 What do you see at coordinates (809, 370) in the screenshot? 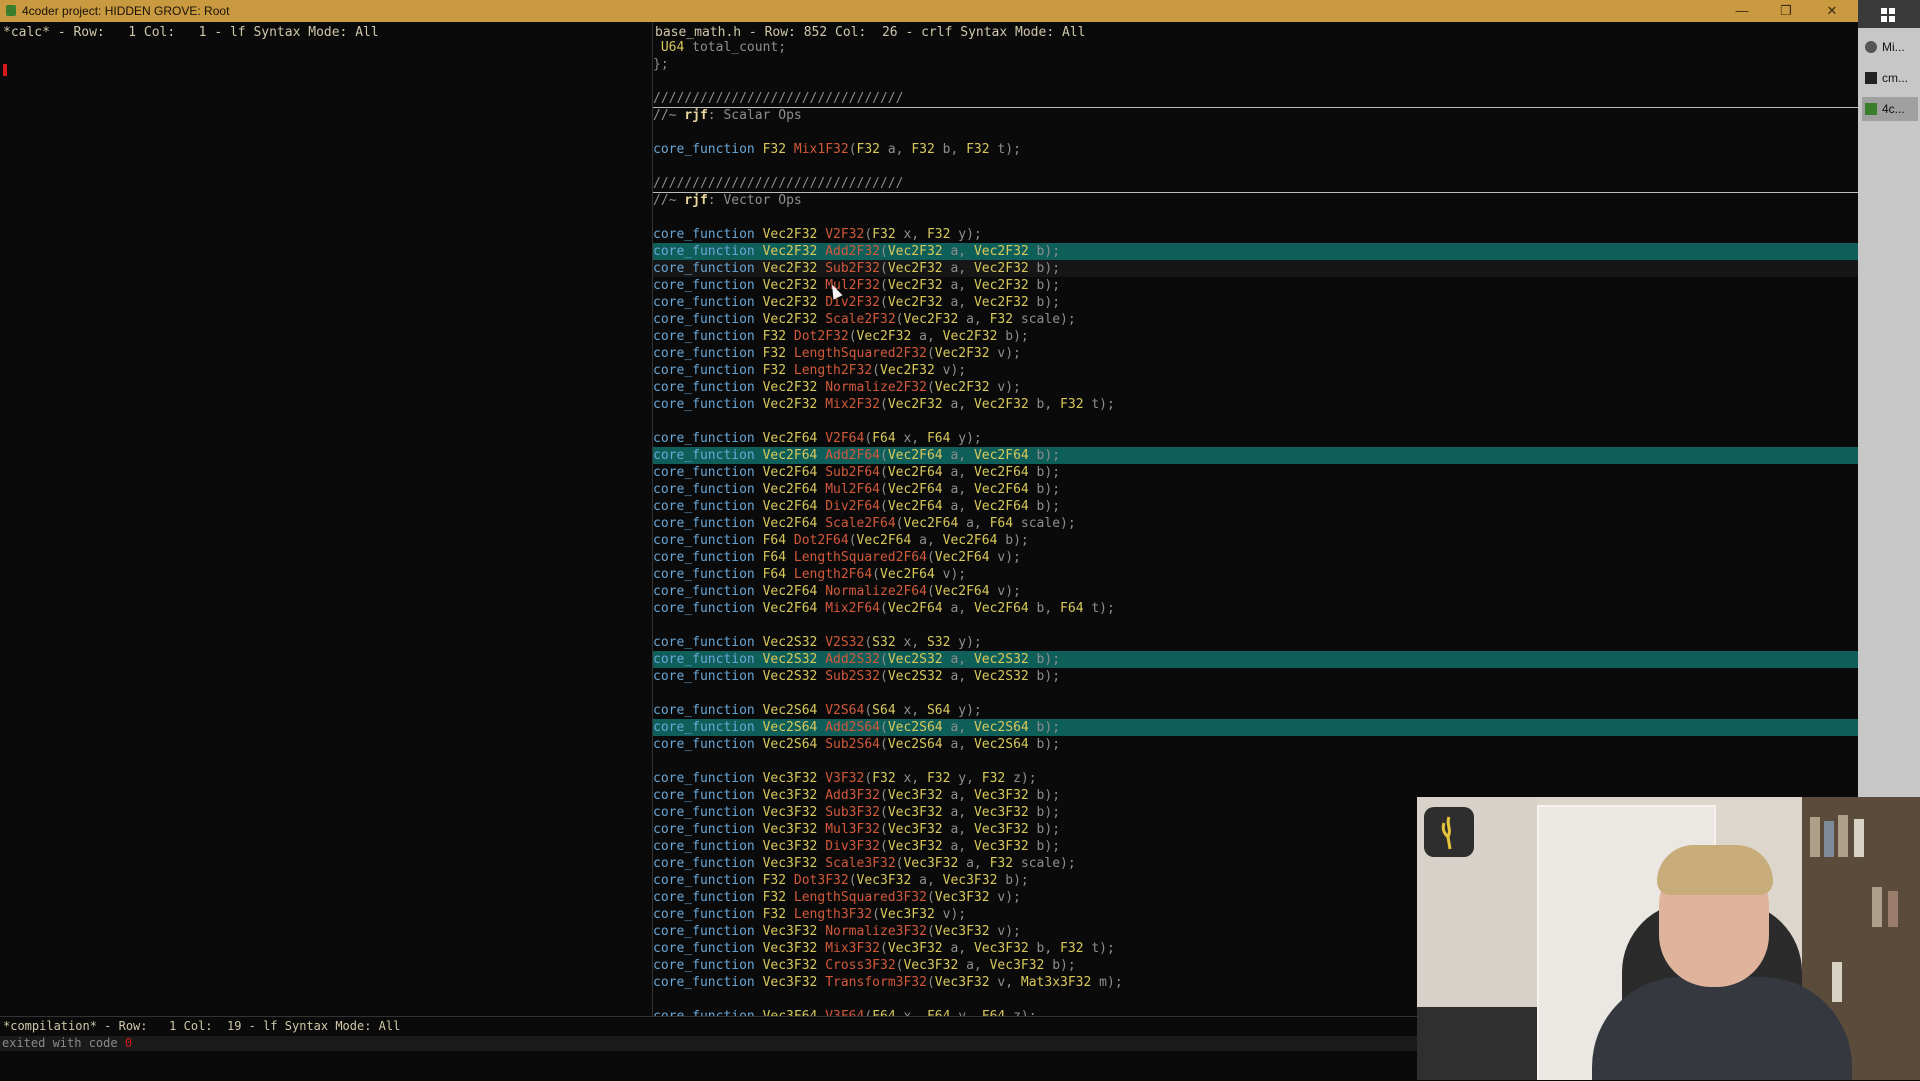
I see `code-line: core_function F32 Length2F32(Vec2F32 v);` at bounding box center [809, 370].